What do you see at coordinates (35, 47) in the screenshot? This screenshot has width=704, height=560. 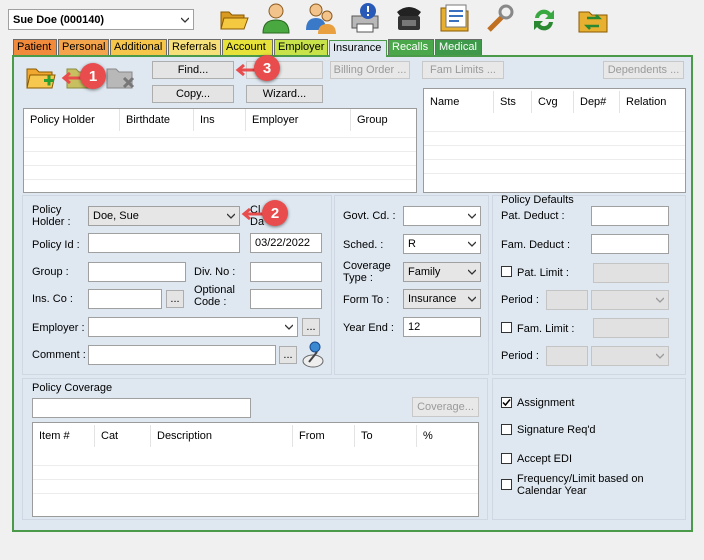 I see `tab-patient: Patient` at bounding box center [35, 47].